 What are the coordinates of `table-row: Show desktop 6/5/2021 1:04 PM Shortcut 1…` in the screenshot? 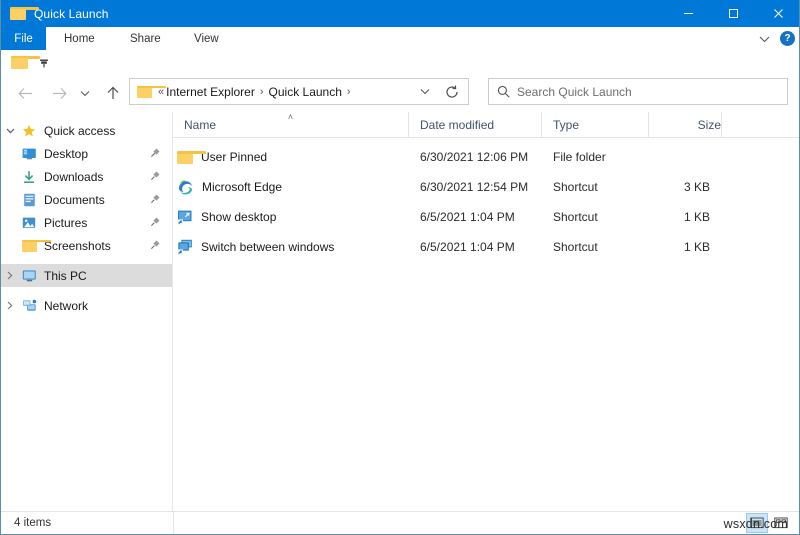 It's located at (486, 217).